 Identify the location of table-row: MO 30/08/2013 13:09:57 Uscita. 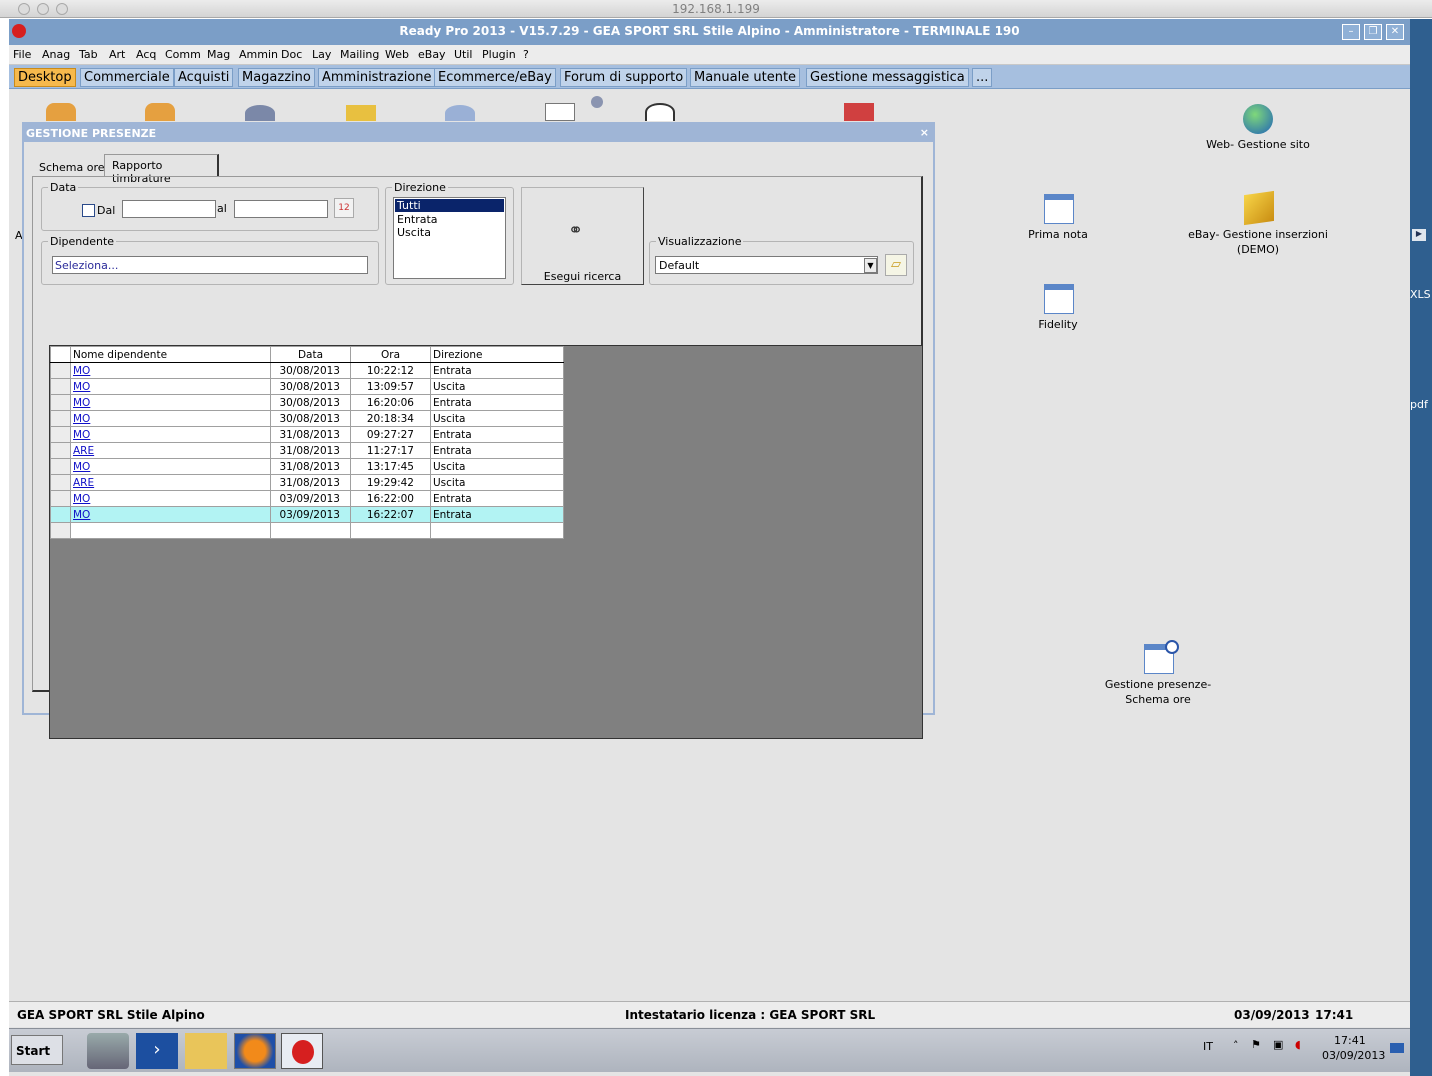
(307, 386).